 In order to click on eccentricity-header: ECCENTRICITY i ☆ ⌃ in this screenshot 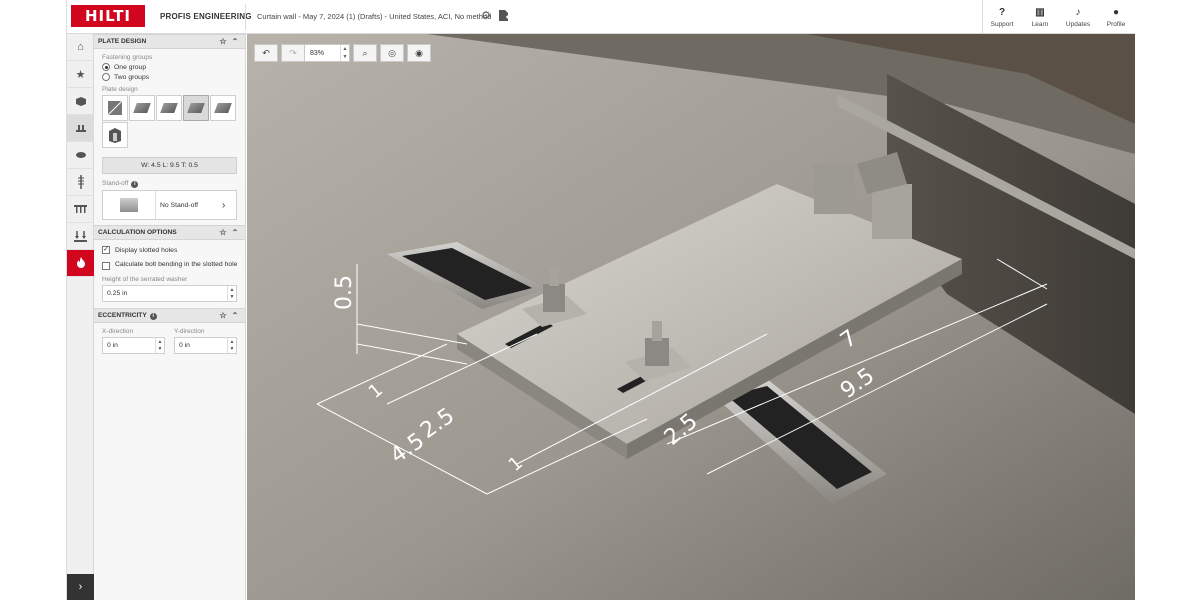, I will do `click(169, 315)`.